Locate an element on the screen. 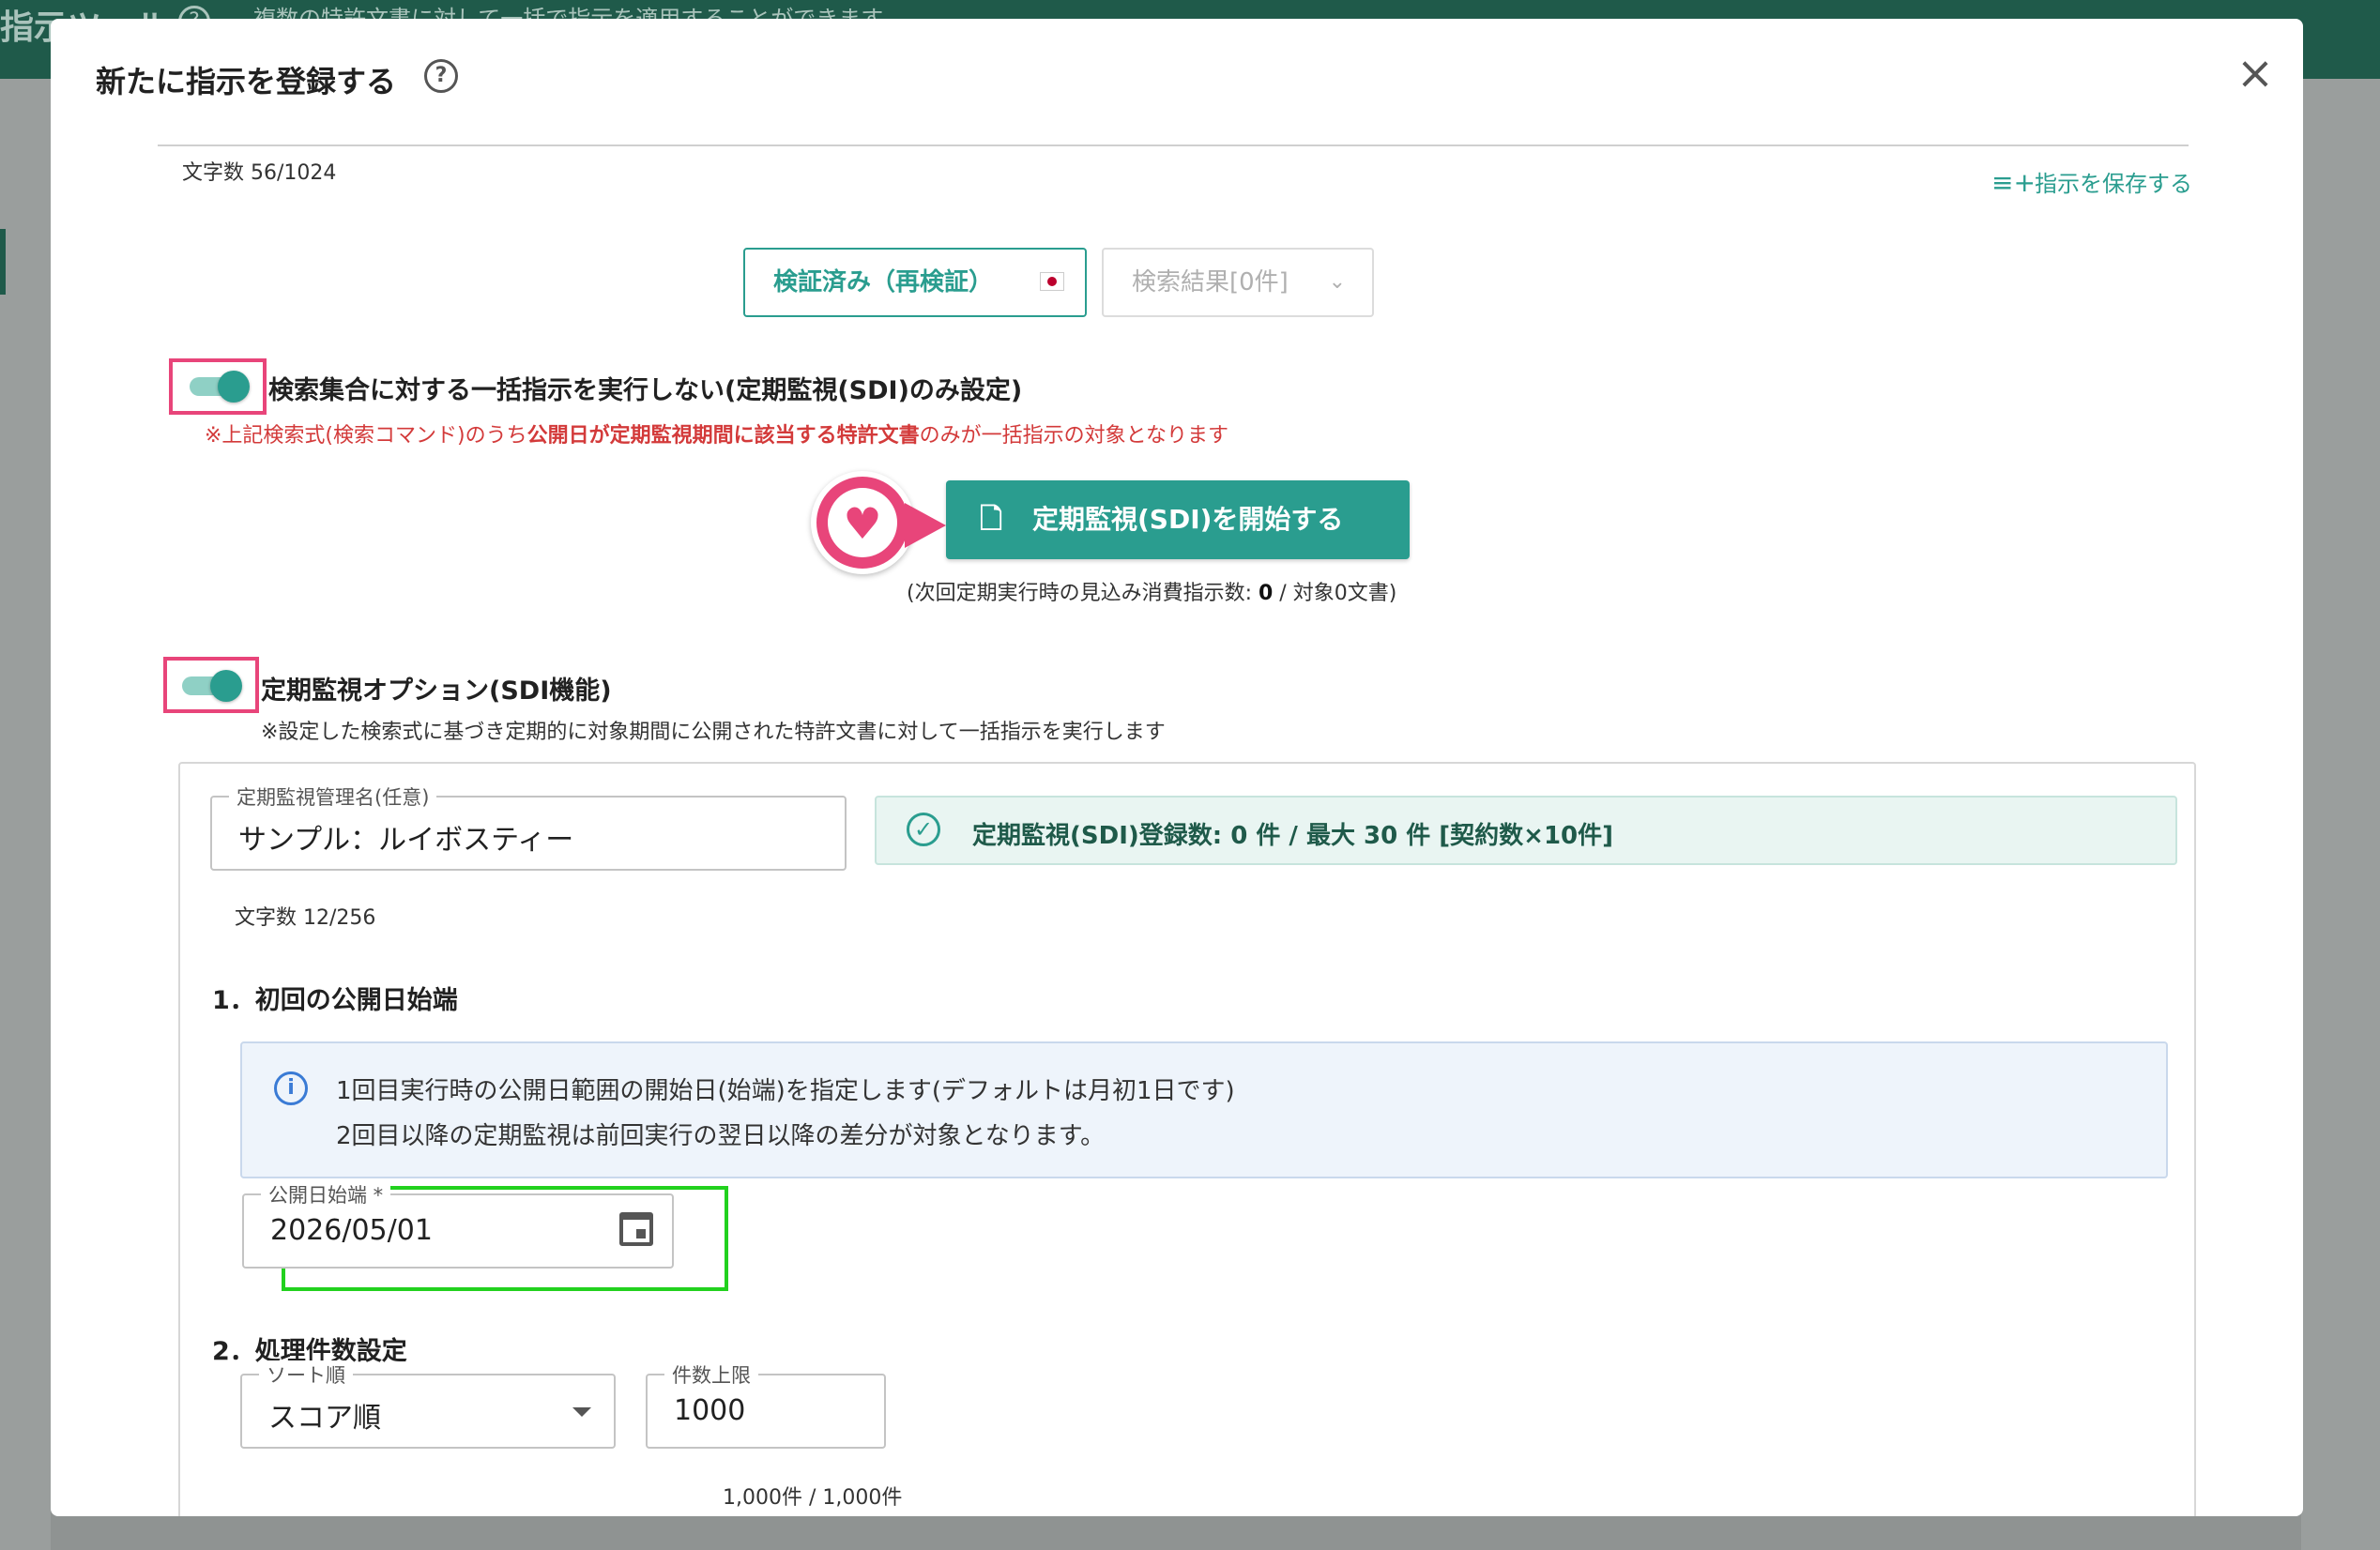 This screenshot has height=1550, width=2380. instruction-field-bottom-border is located at coordinates (1173, 145).